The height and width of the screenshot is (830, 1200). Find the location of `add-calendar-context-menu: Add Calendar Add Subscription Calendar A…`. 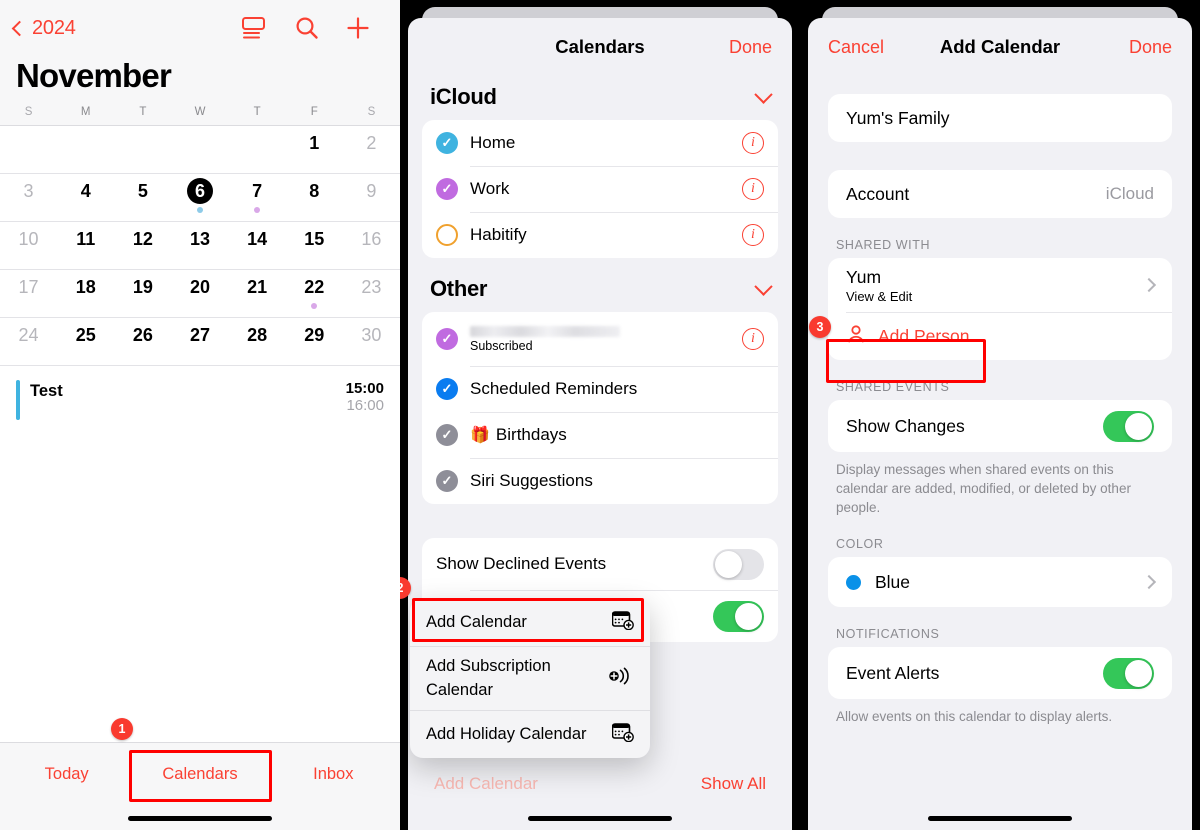

add-calendar-context-menu: Add Calendar Add Subscription Calendar A… is located at coordinates (530, 678).